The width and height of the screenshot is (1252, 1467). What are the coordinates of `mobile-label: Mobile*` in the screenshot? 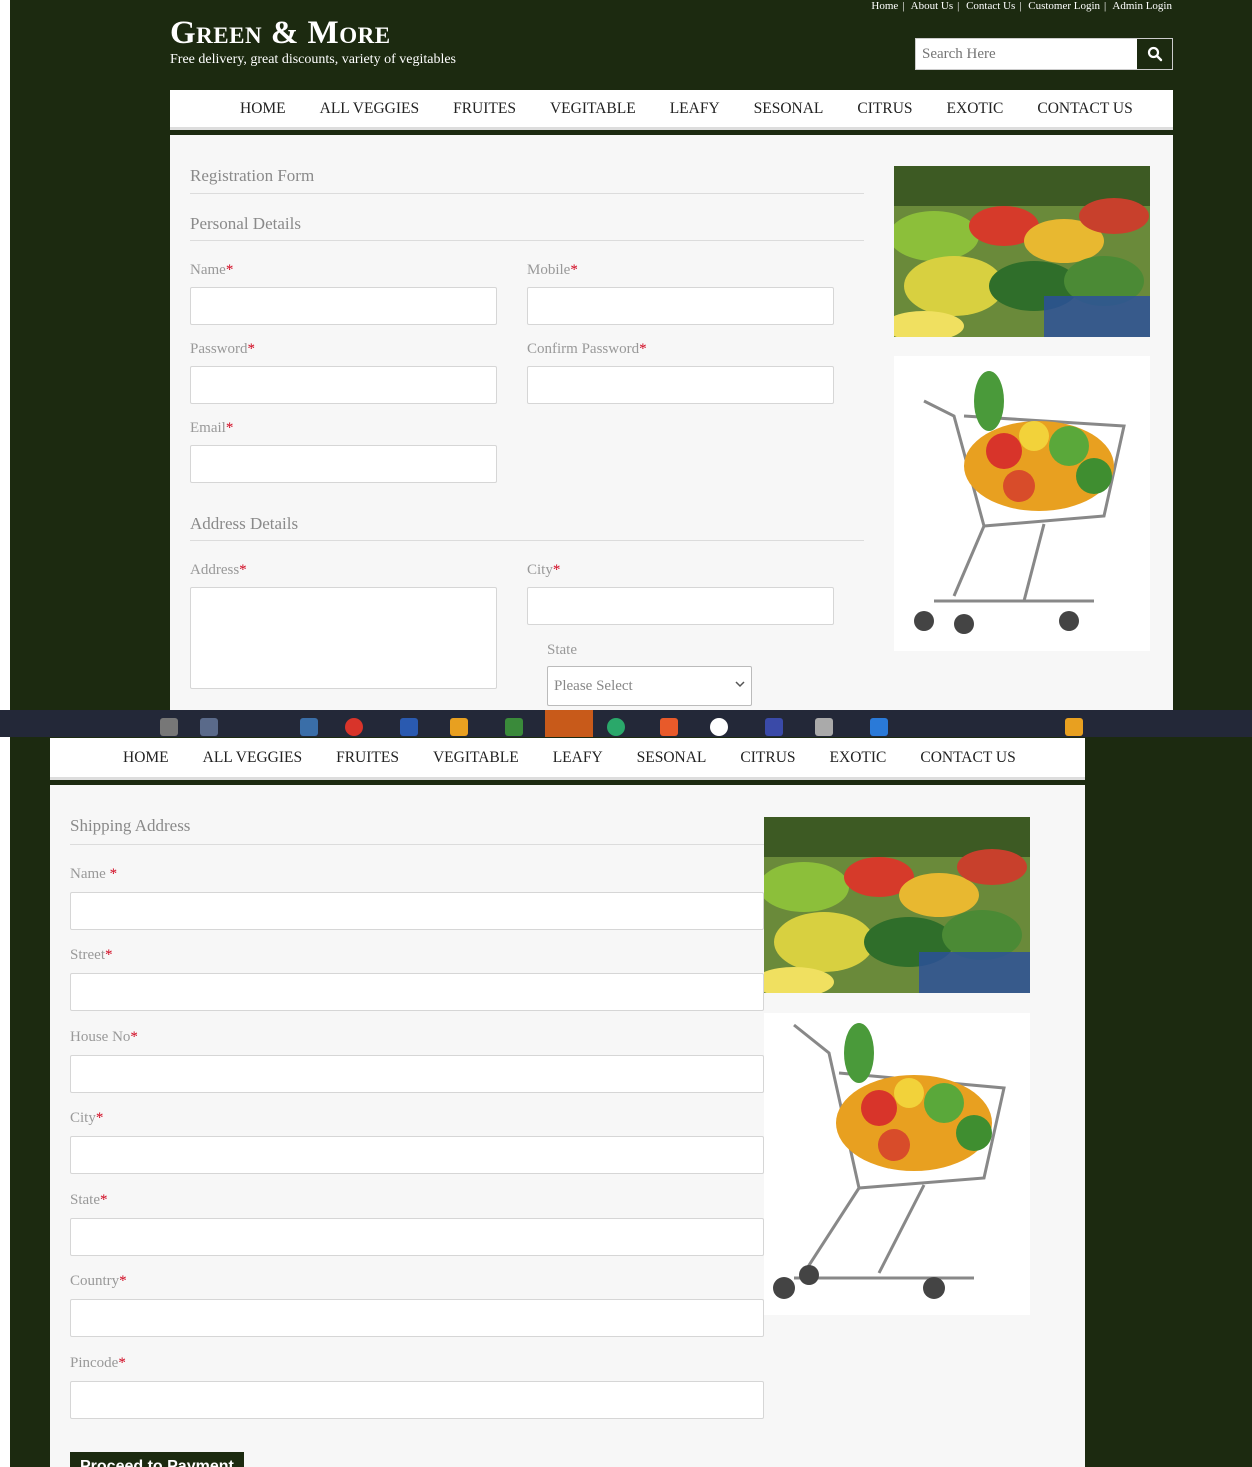 It's located at (552, 270).